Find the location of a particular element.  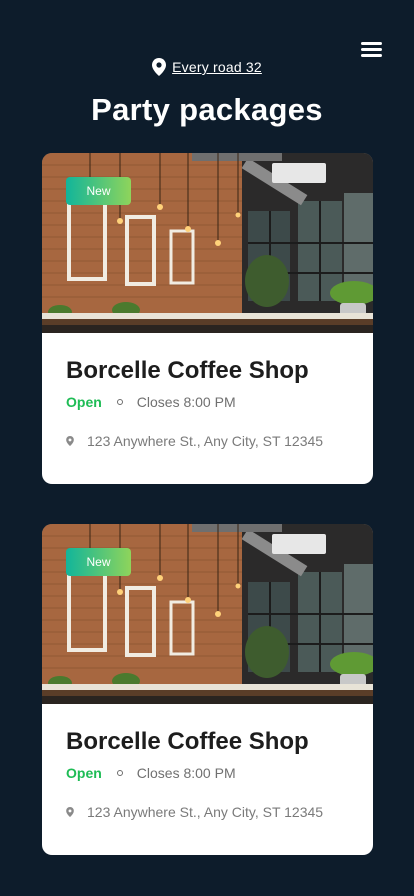

location-selector: Every road 32 is located at coordinates (207, 67).